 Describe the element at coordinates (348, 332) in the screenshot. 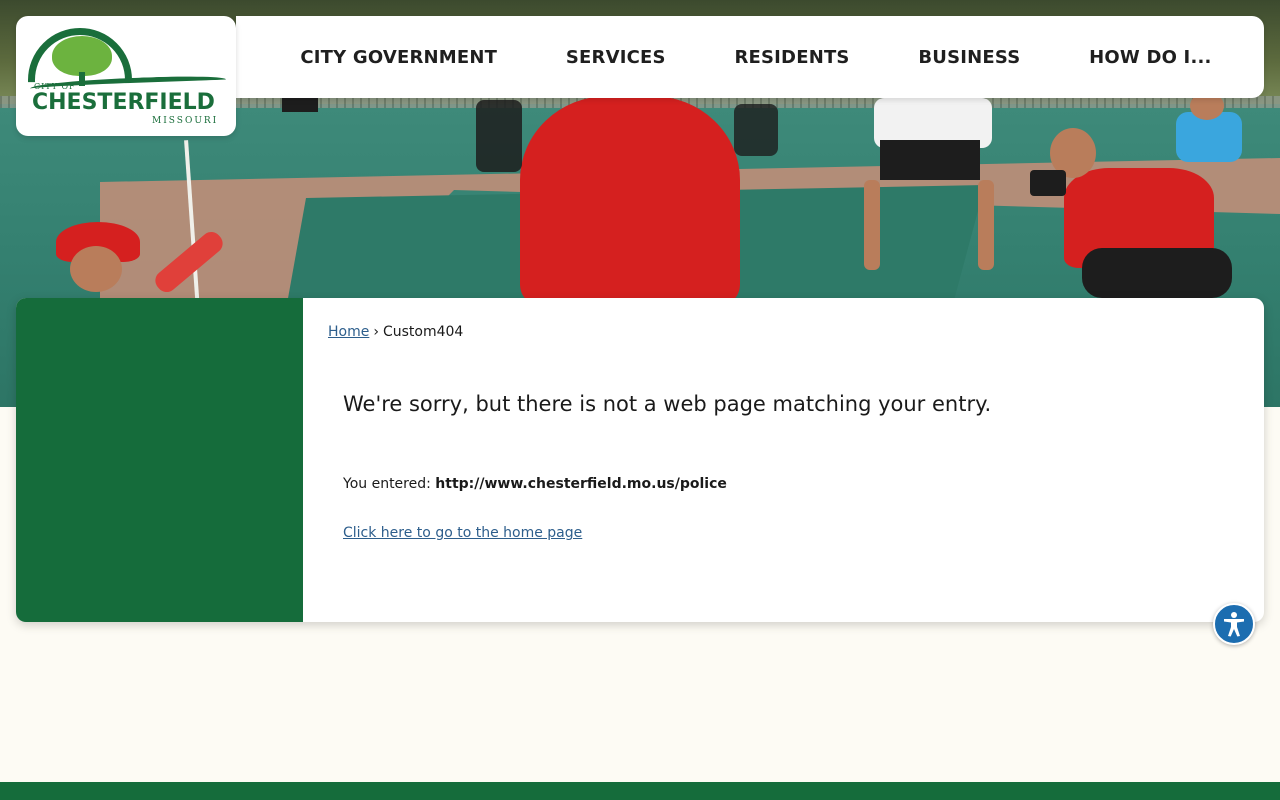

I see `breadcrumb-home-link: Home` at that location.